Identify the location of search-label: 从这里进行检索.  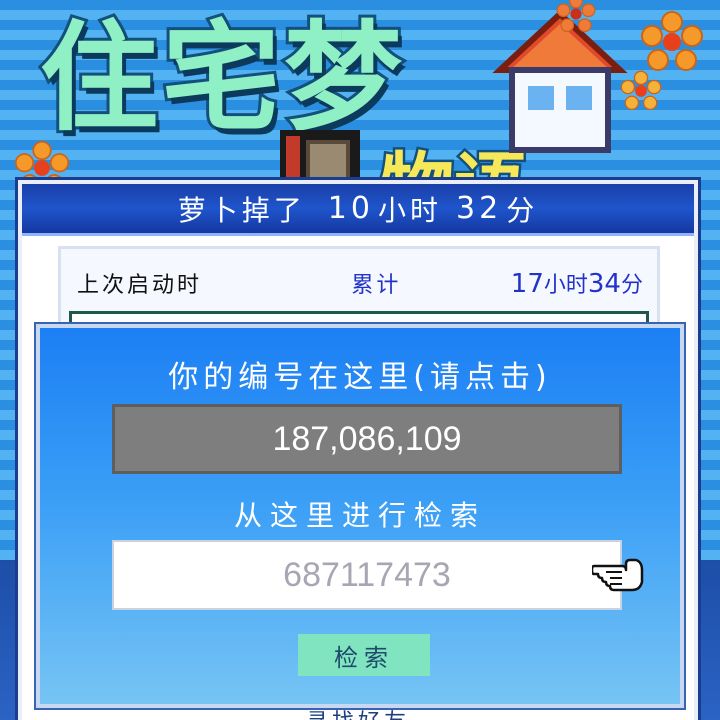
(359, 515).